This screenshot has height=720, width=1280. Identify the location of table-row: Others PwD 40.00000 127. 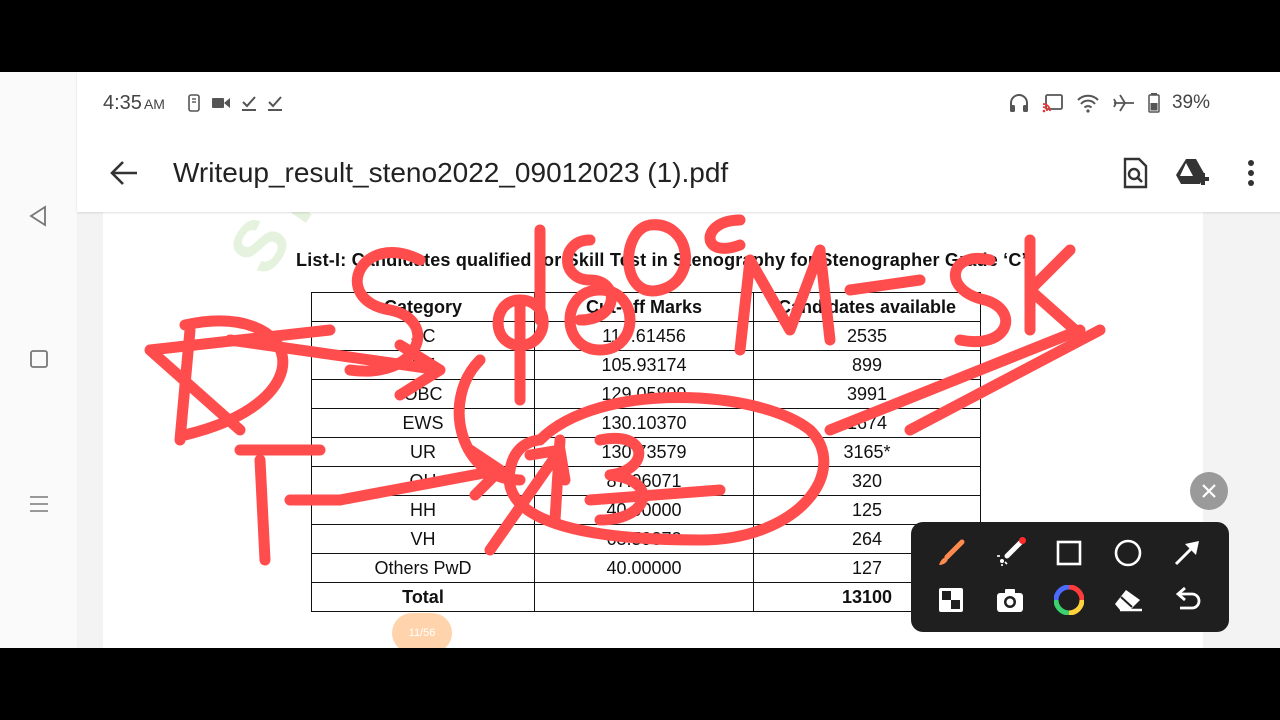
(646, 568).